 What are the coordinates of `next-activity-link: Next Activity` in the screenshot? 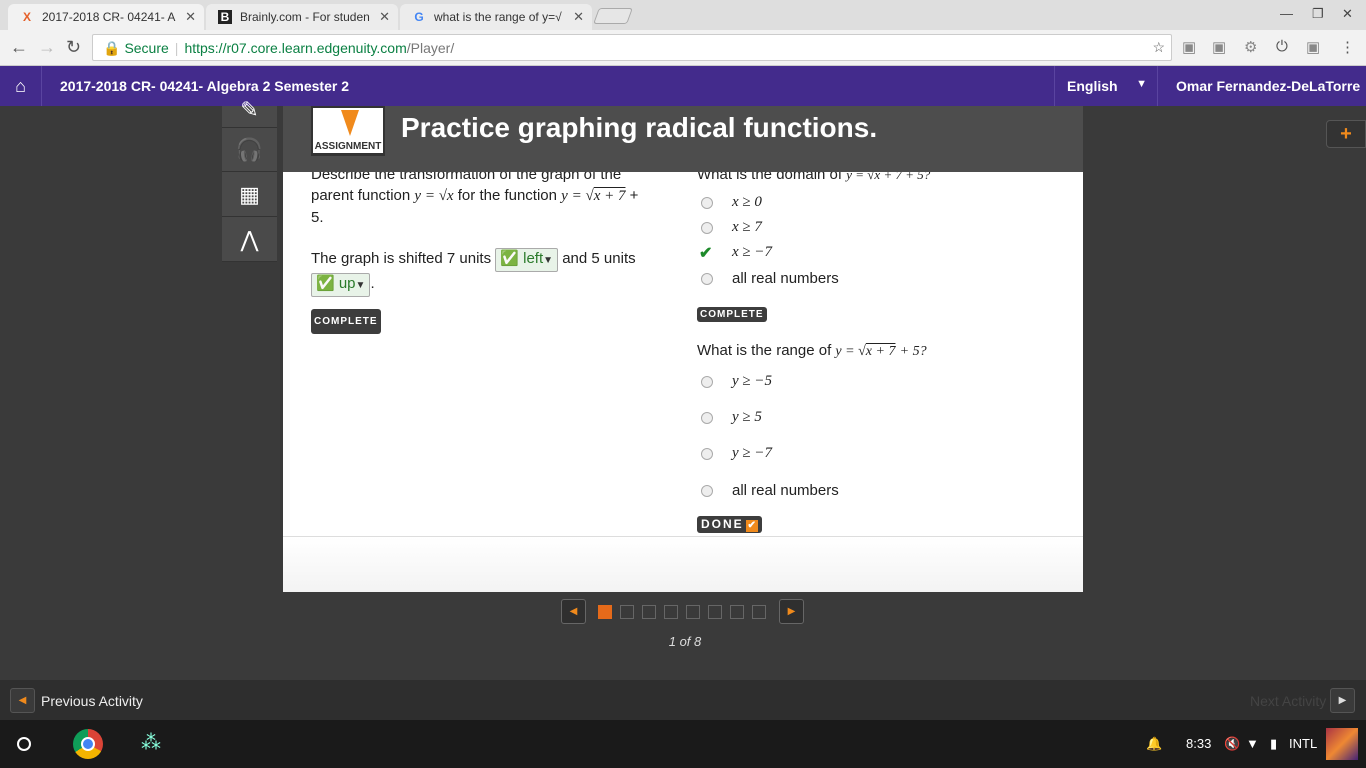 It's located at (1288, 701).